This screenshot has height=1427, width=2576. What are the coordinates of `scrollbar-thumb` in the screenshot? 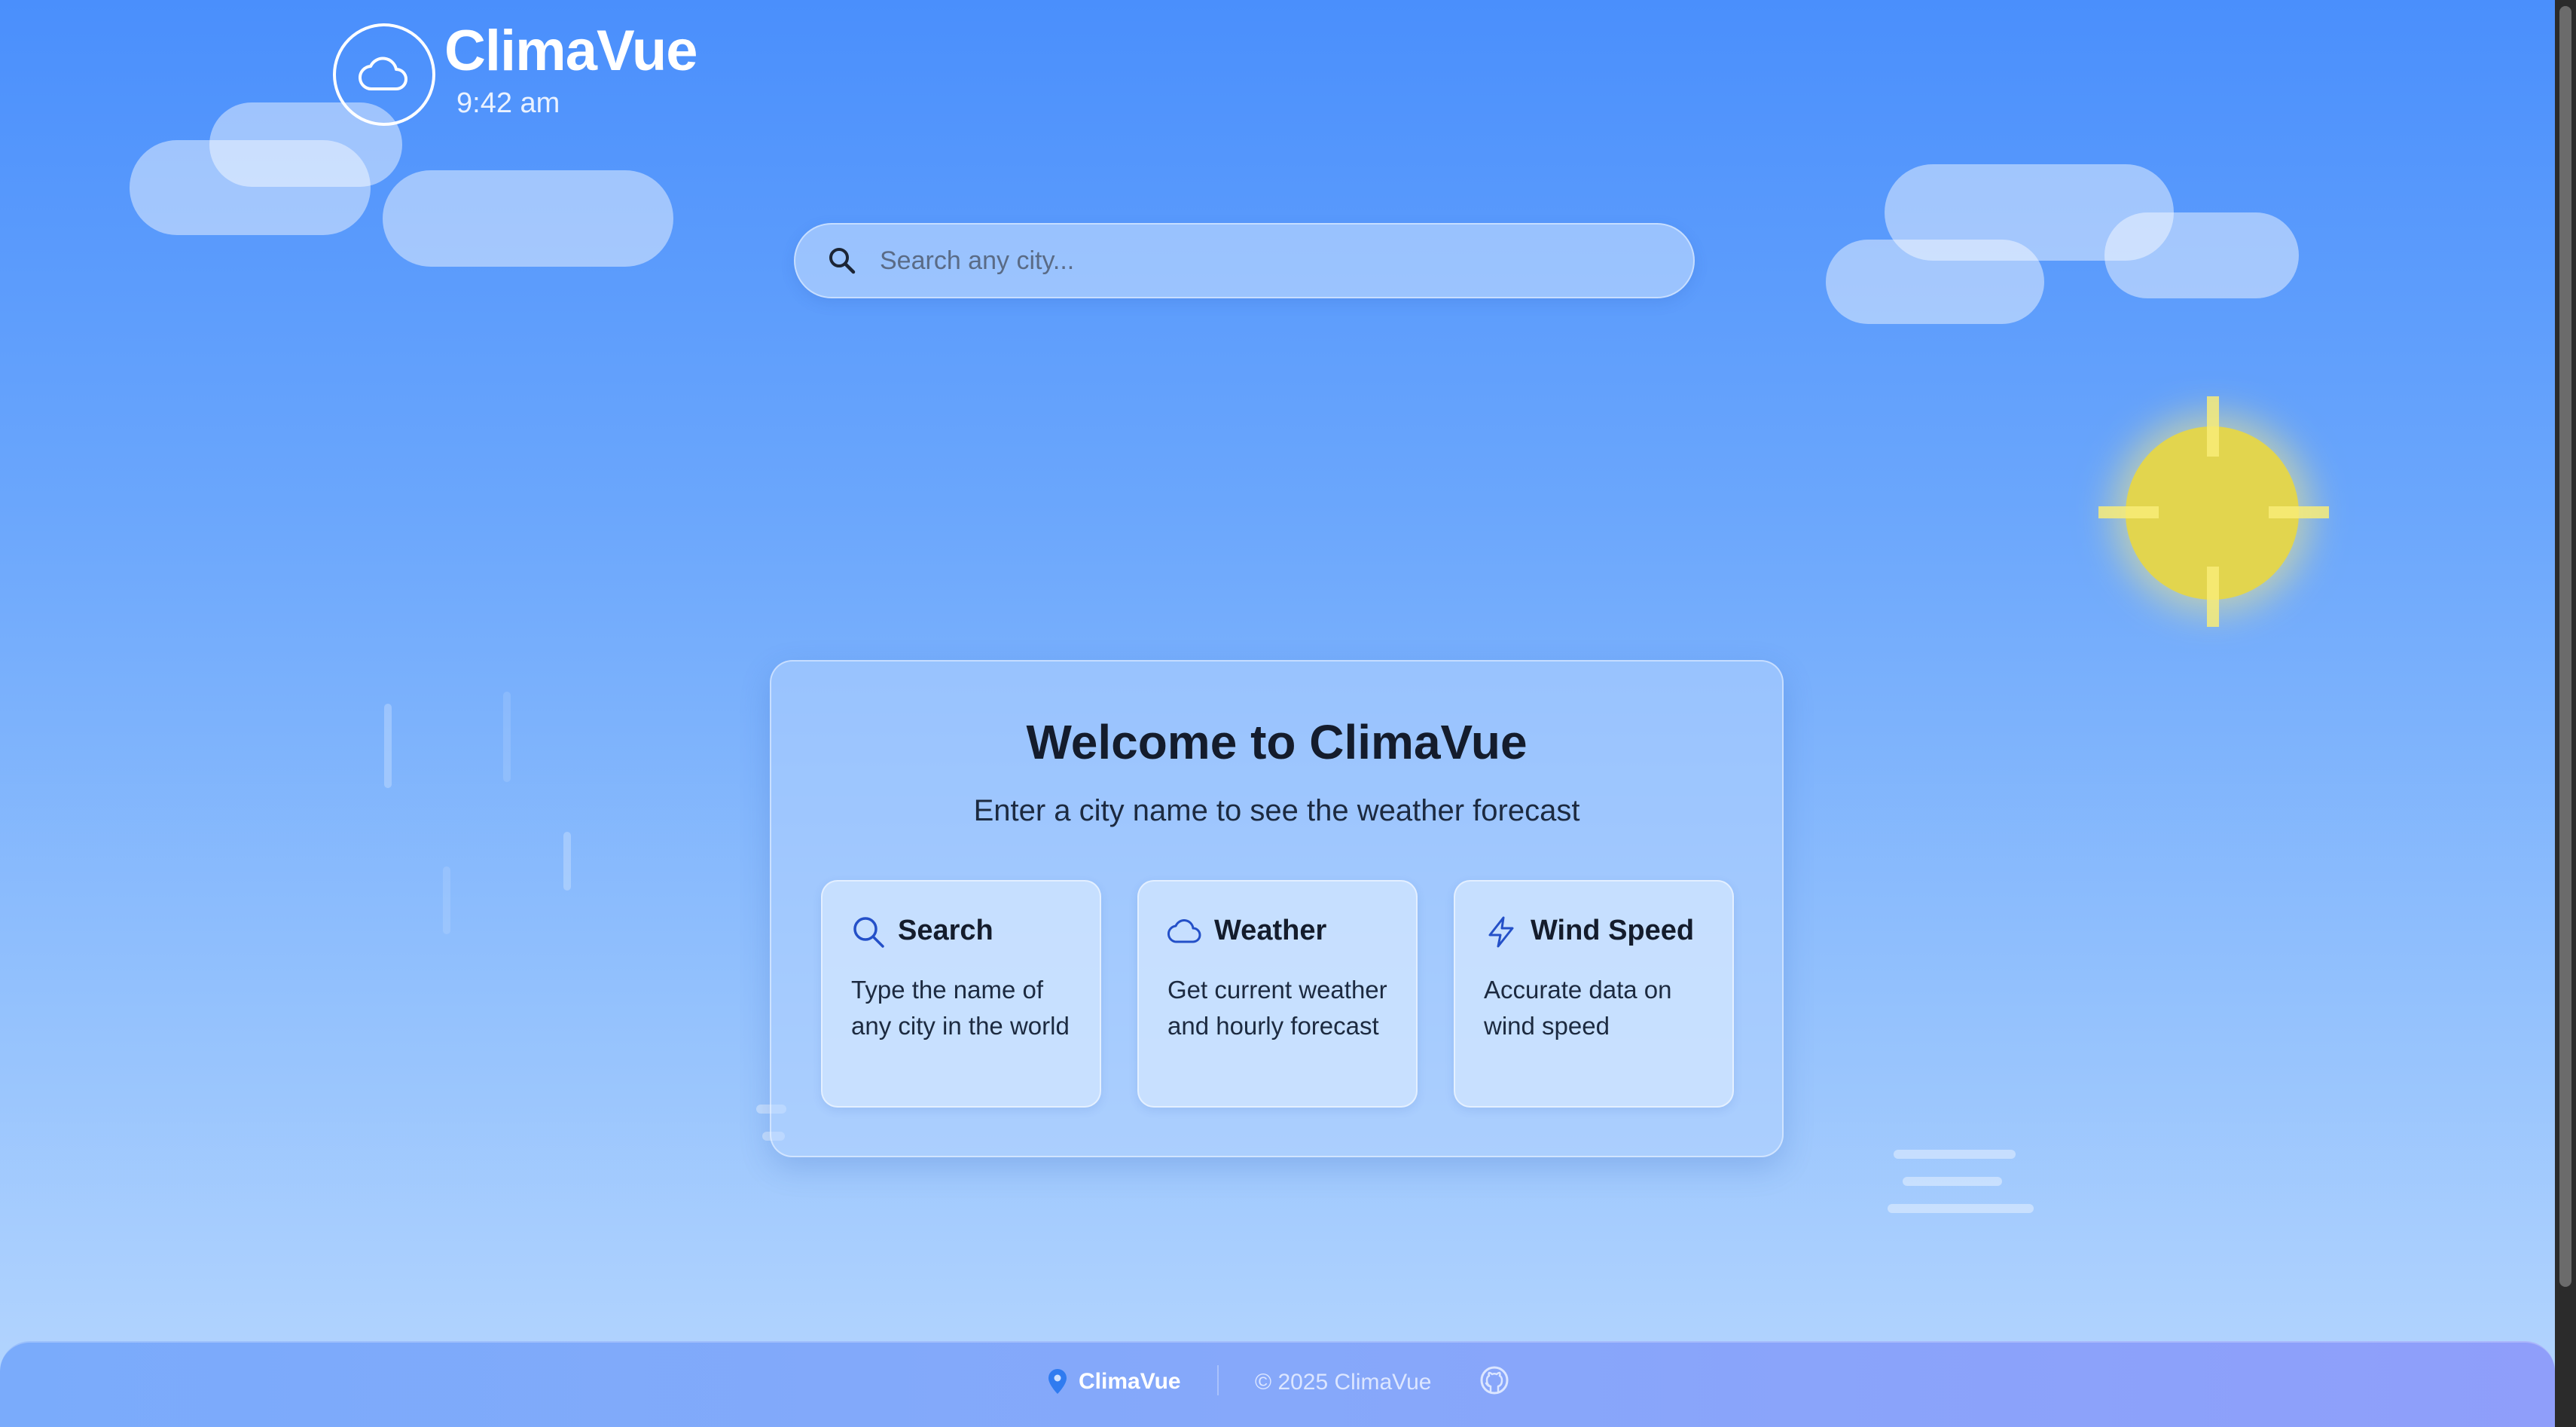 It's located at (2565, 646).